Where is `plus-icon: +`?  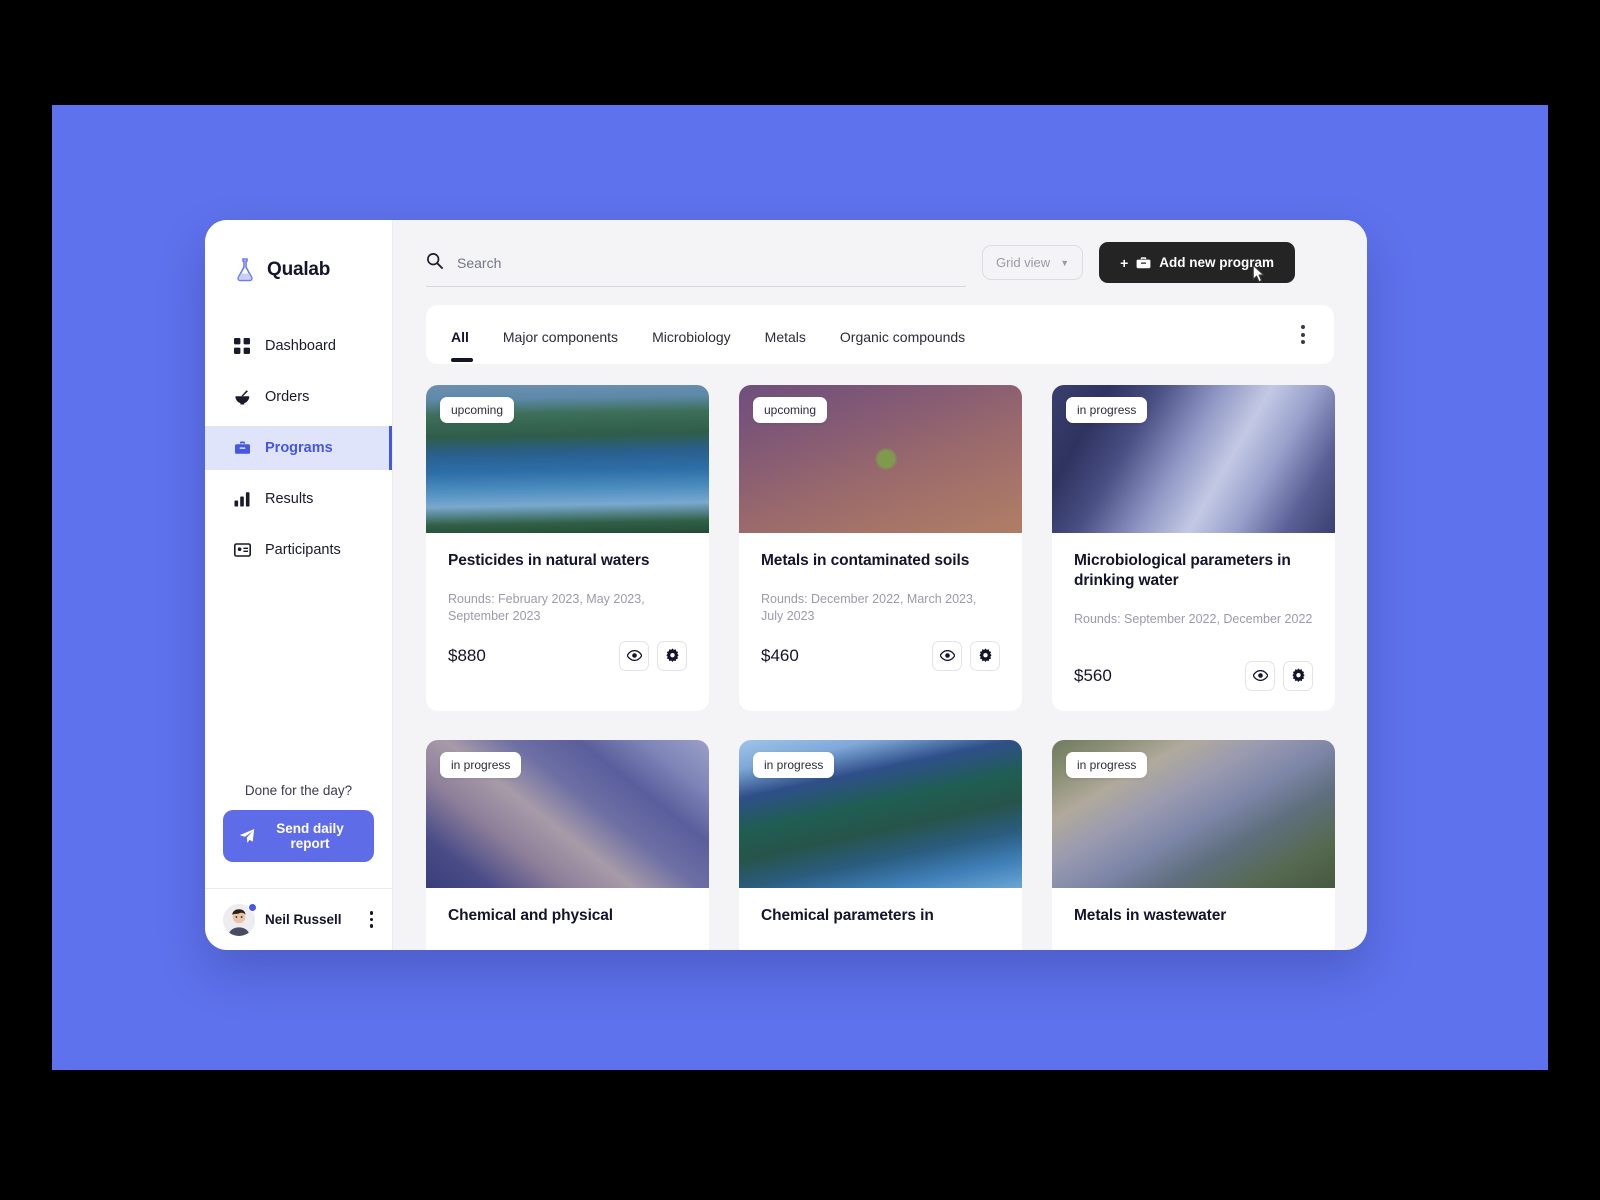 plus-icon: + is located at coordinates (1124, 262).